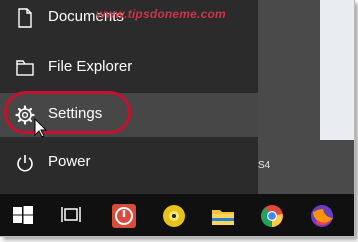 The width and height of the screenshot is (358, 242). Describe the element at coordinates (90, 66) in the screenshot. I see `file-explorer-label: File Explorer` at that location.